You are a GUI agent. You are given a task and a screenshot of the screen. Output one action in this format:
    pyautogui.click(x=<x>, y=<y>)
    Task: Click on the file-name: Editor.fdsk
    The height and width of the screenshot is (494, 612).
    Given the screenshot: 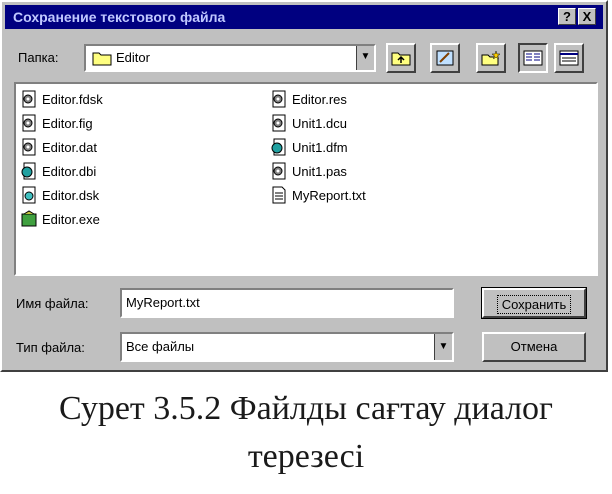 What is the action you would take?
    pyautogui.click(x=72, y=99)
    